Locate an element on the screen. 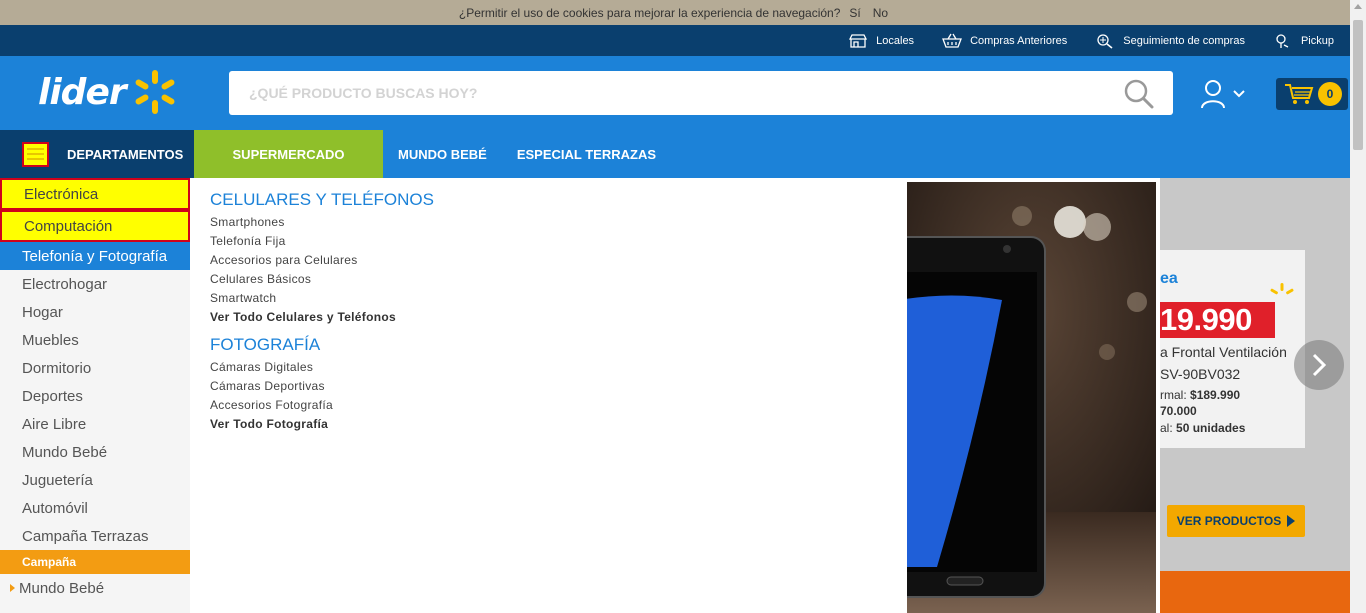 The width and height of the screenshot is (1366, 613). ver-productos-button: VER PRODUCTOS is located at coordinates (1236, 521).